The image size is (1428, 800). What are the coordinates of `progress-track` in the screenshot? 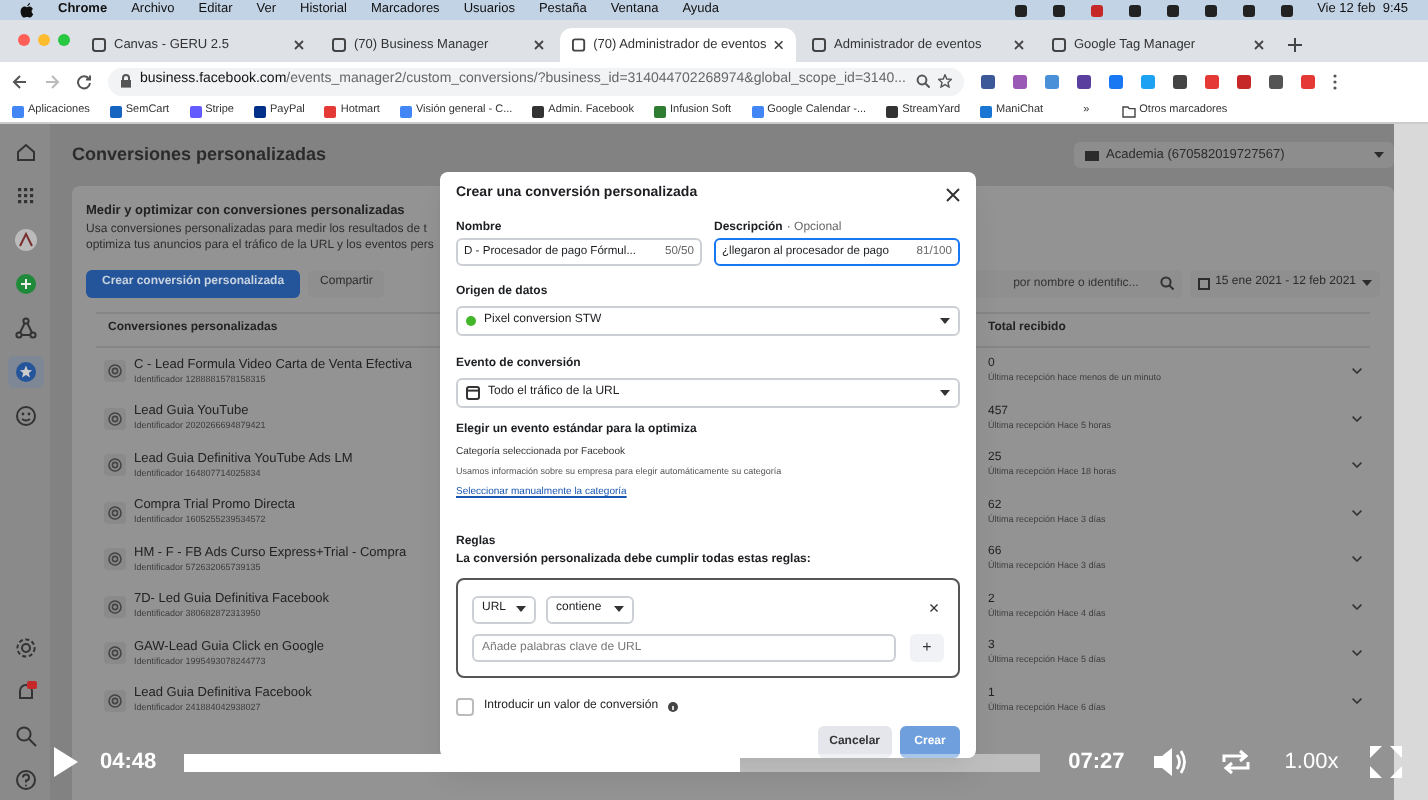 It's located at (612, 762).